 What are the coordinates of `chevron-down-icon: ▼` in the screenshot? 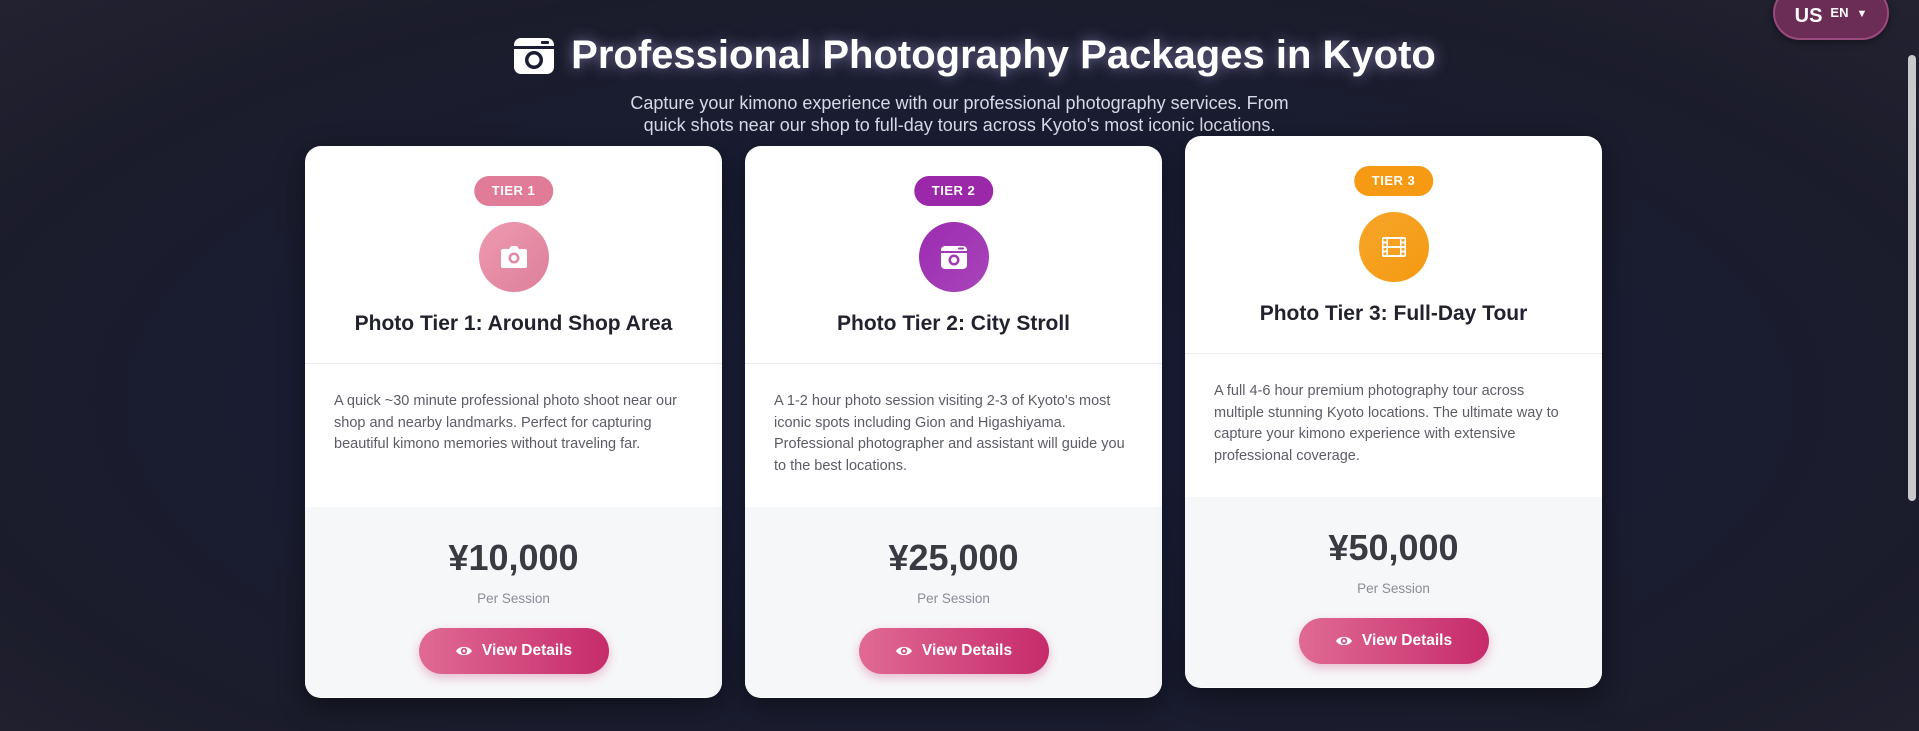 It's located at (1862, 14).